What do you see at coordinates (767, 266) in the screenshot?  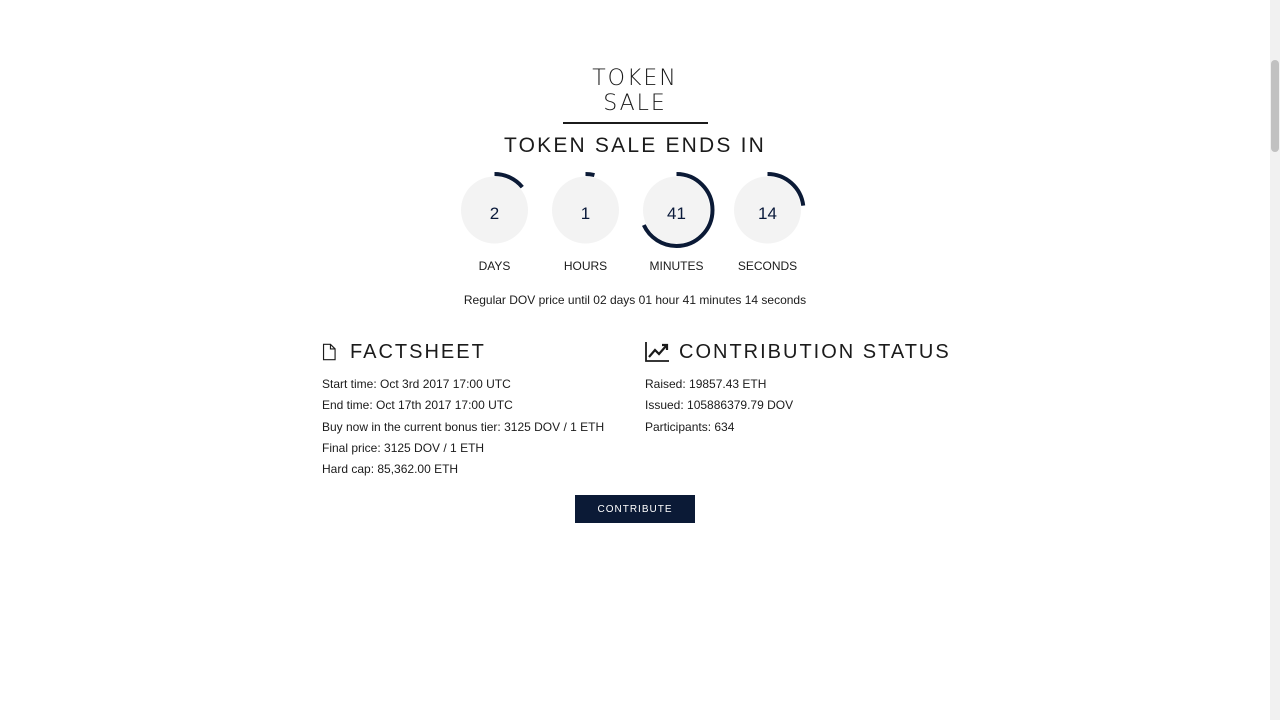 I see `seconds-label: SECONDS` at bounding box center [767, 266].